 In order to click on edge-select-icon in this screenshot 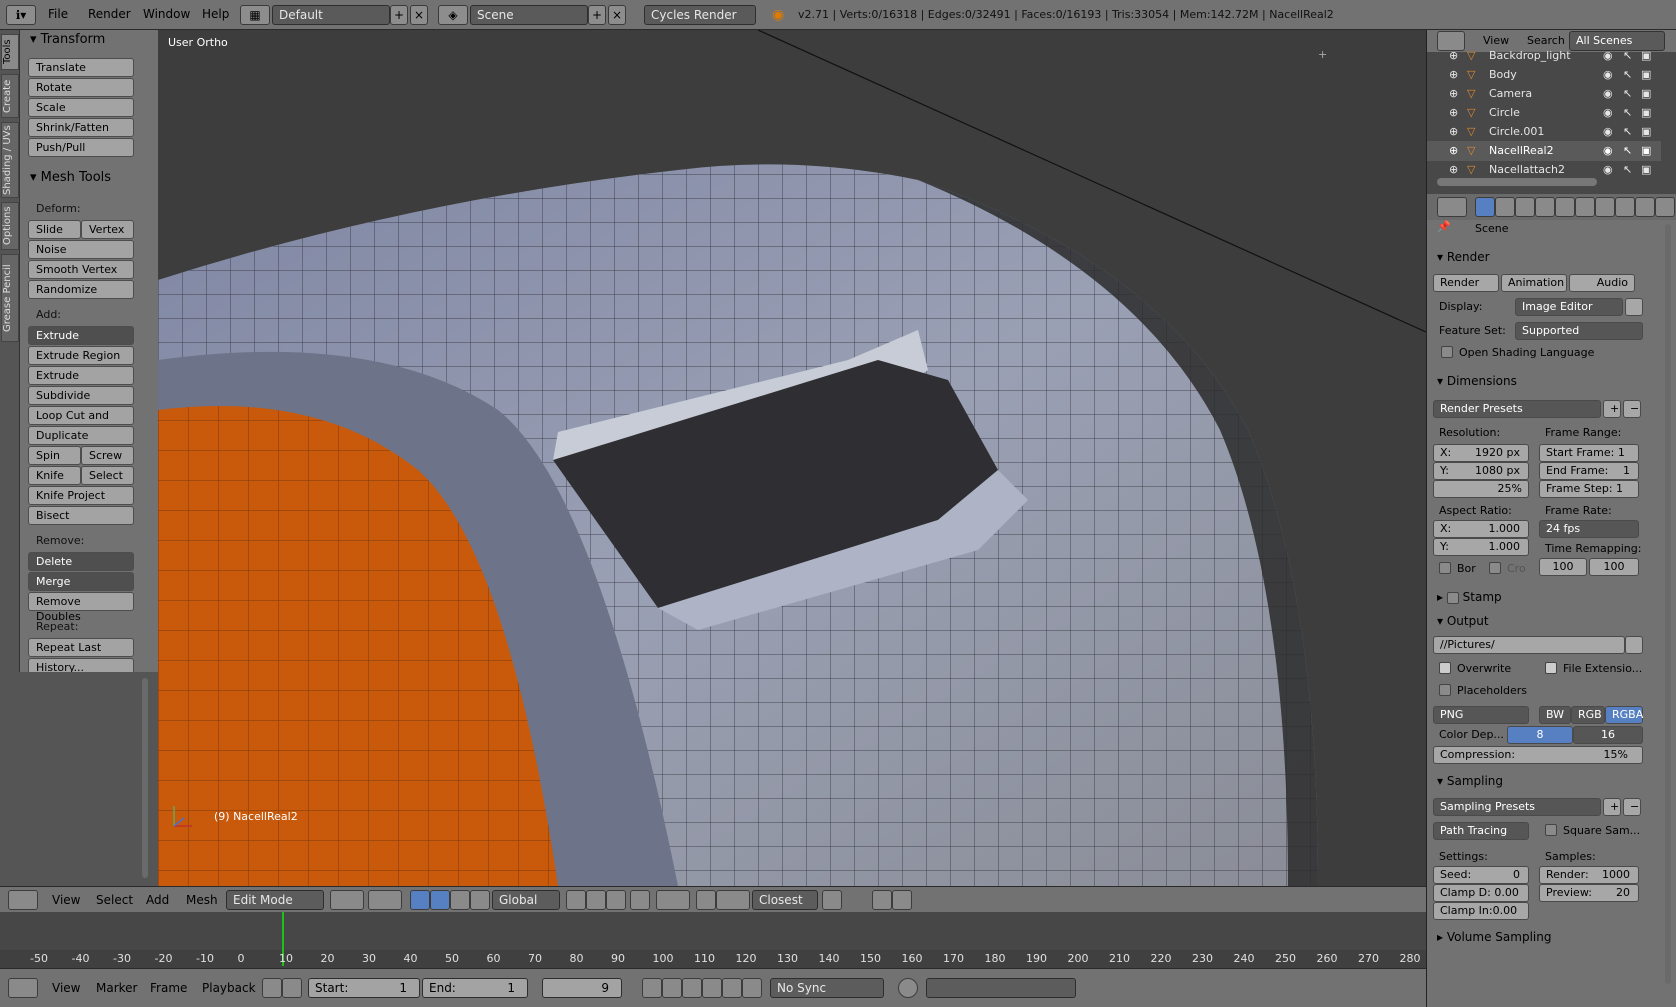, I will do `click(596, 900)`.